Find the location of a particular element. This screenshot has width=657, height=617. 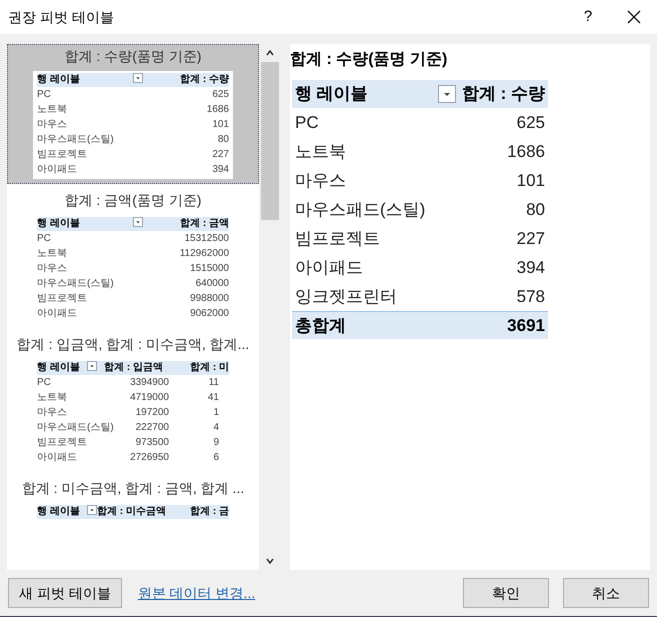

close-icon is located at coordinates (634, 17).